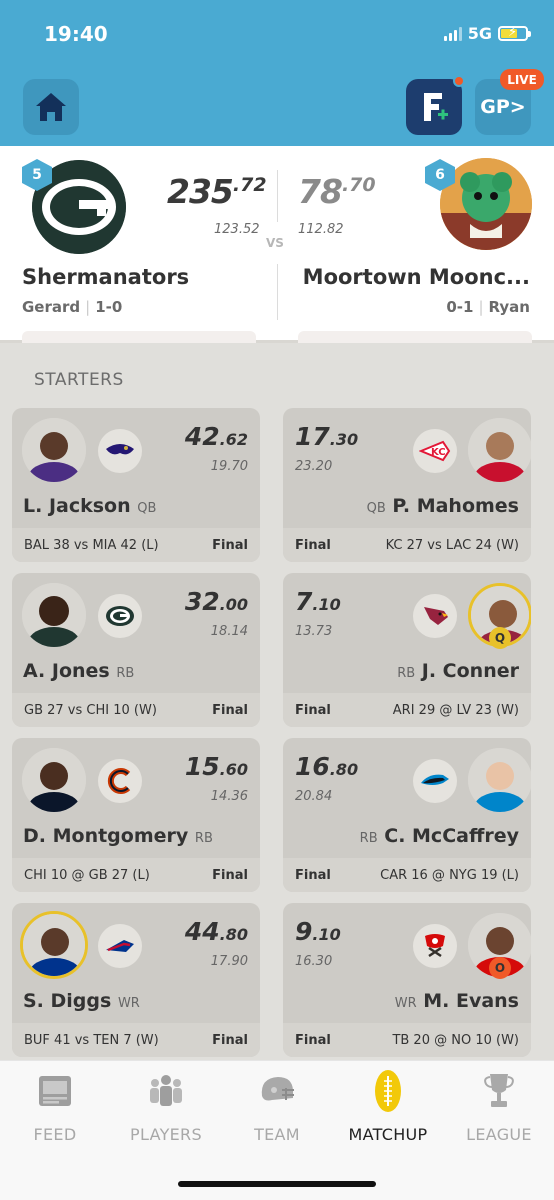 The height and width of the screenshot is (1200, 554). Describe the element at coordinates (120, 781) in the screenshot. I see `bears-logo-icon` at that location.